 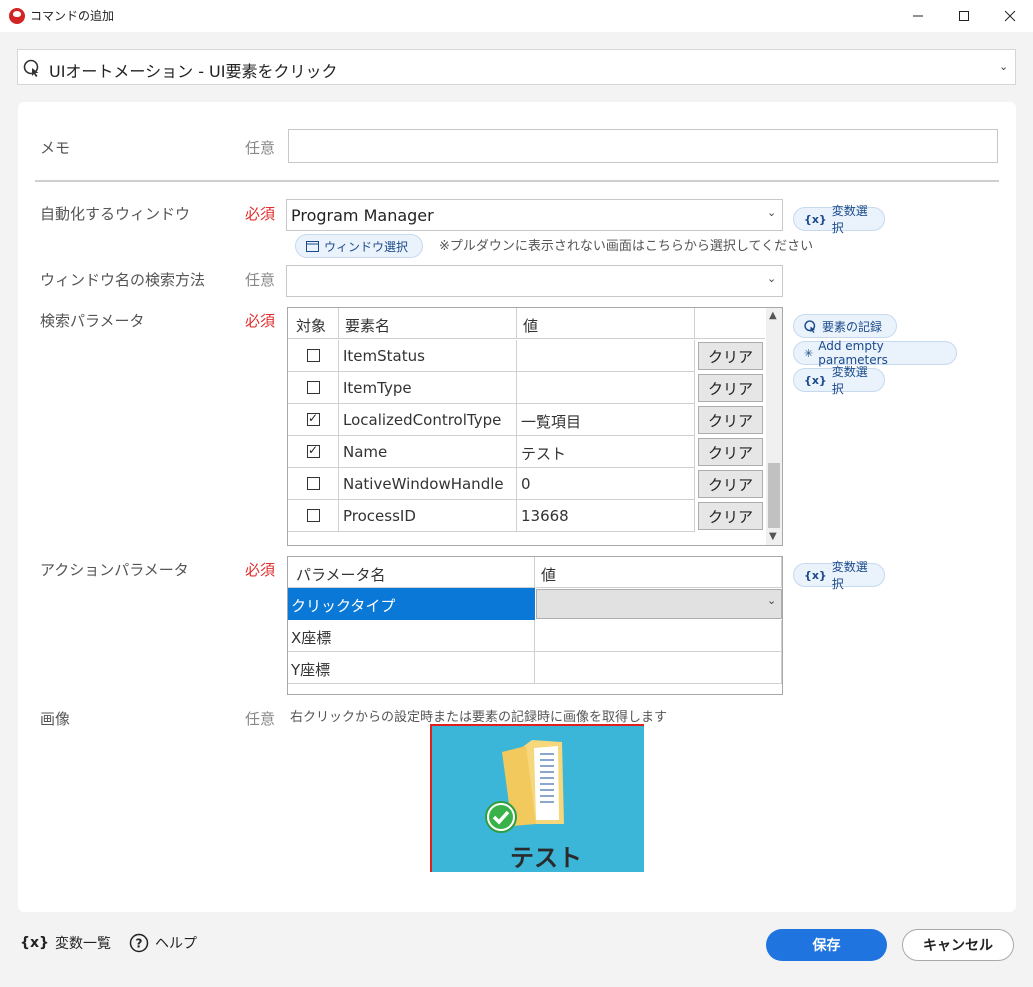 What do you see at coordinates (17, 16) in the screenshot?
I see `app-logo-icon` at bounding box center [17, 16].